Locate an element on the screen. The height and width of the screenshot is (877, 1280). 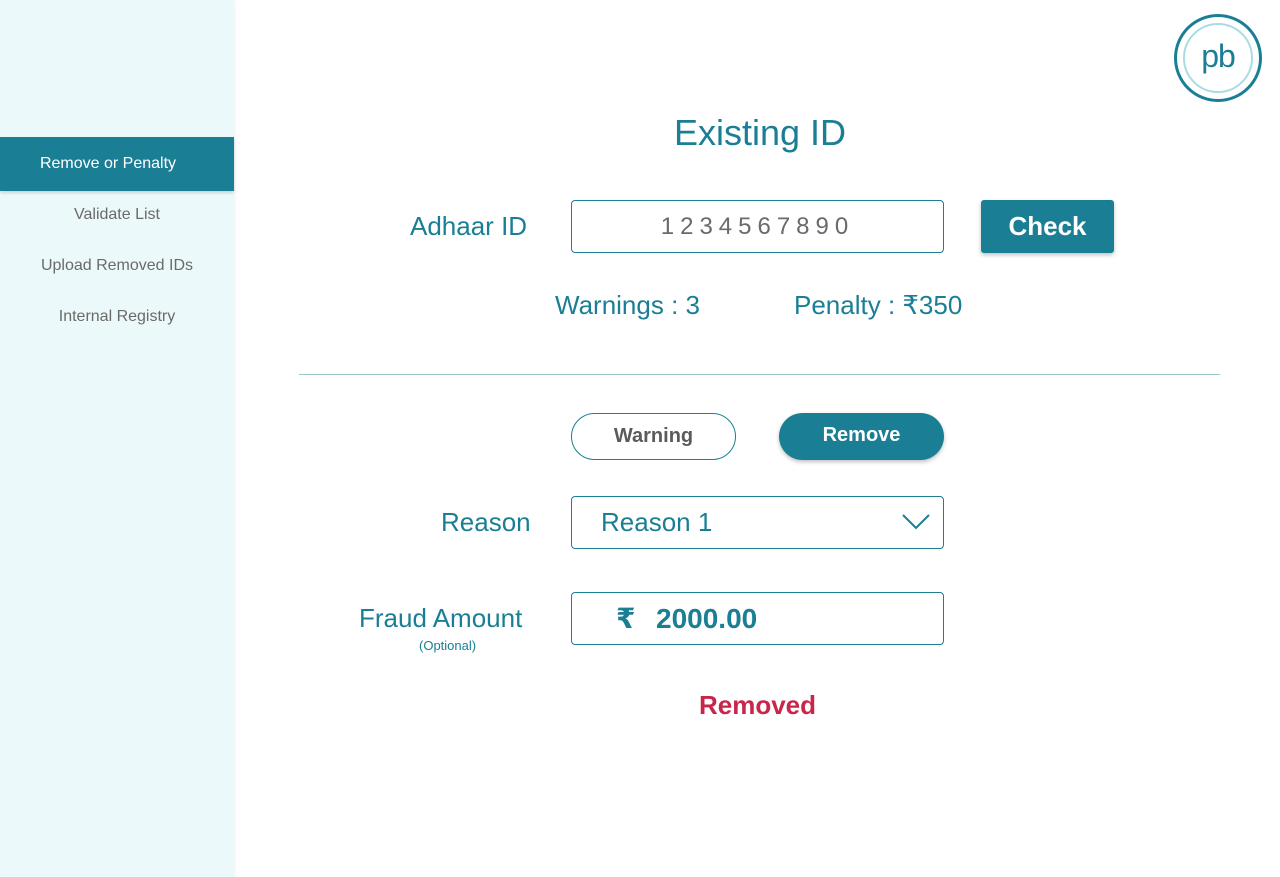
reason-selected: Reason 1 is located at coordinates (657, 522).